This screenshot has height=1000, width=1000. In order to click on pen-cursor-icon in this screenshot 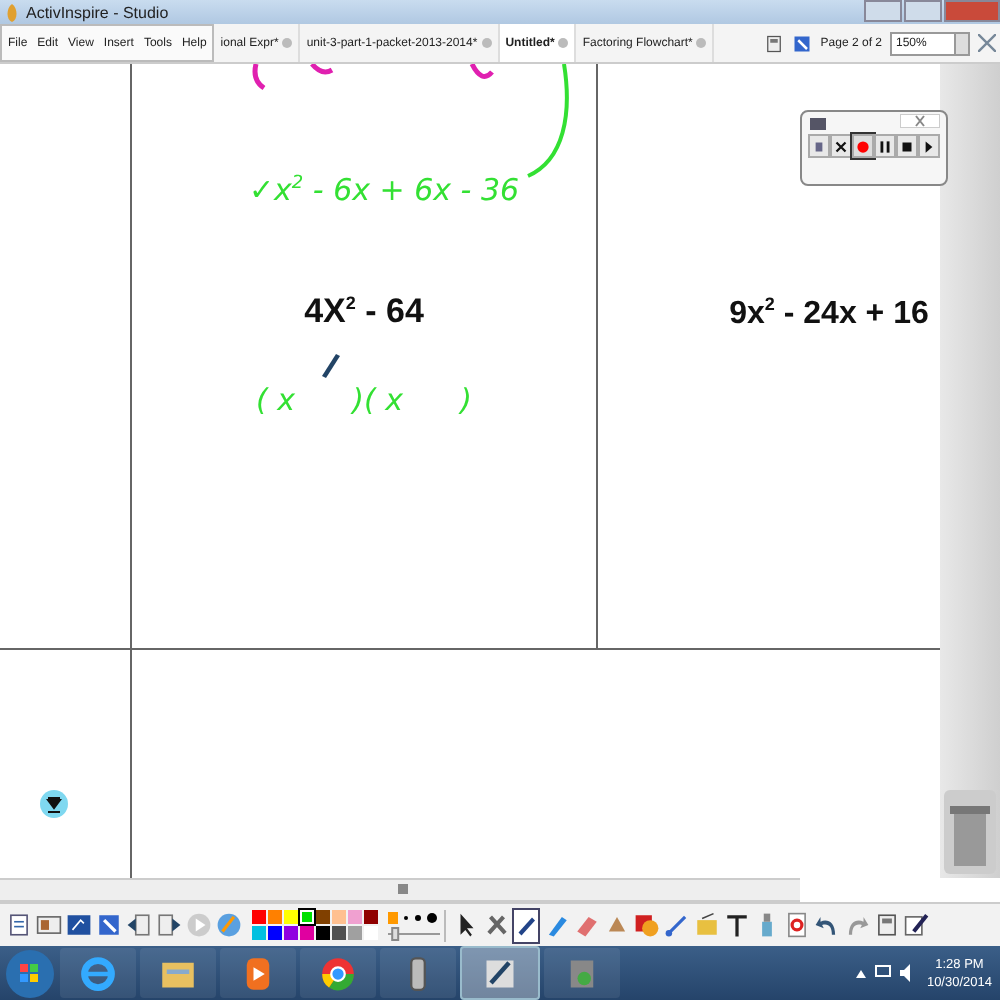, I will do `click(330, 364)`.